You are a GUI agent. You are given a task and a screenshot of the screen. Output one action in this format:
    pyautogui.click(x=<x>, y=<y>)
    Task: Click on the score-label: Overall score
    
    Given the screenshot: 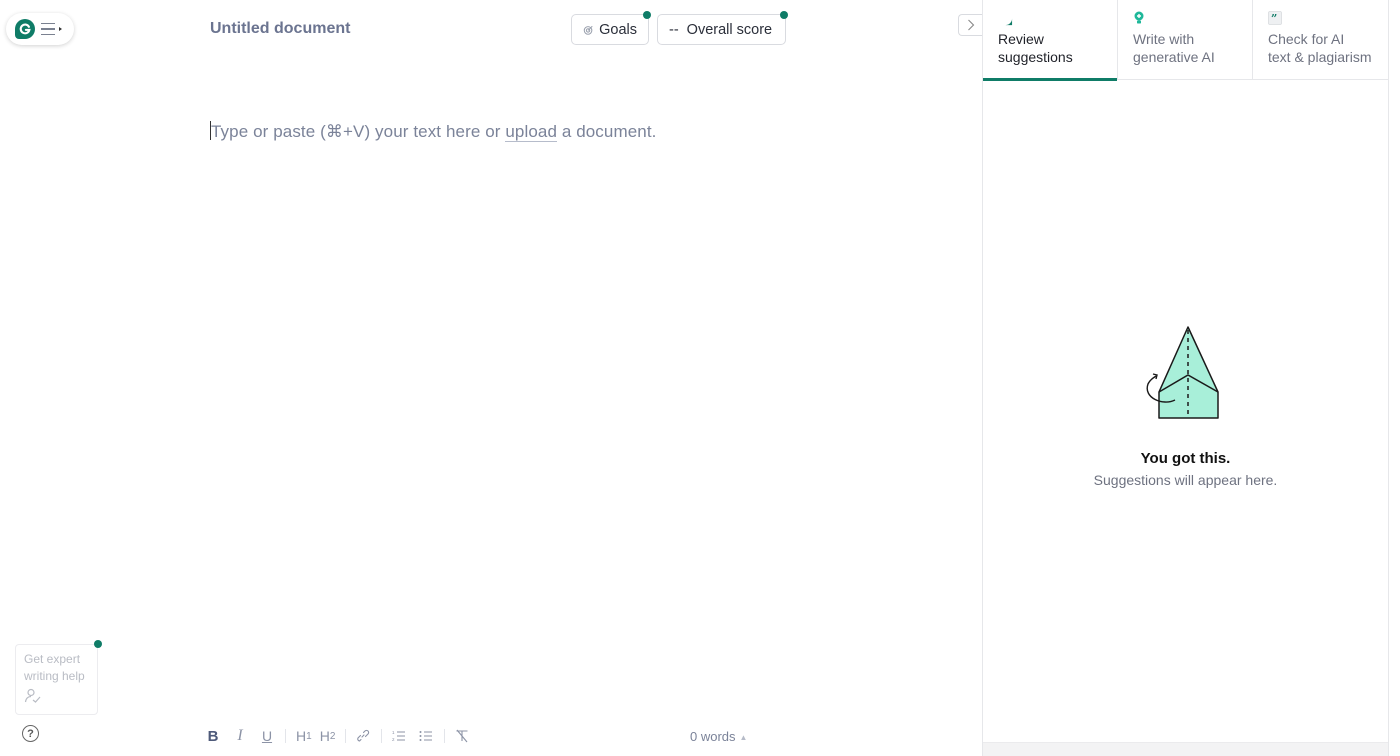 What is the action you would take?
    pyautogui.click(x=729, y=29)
    